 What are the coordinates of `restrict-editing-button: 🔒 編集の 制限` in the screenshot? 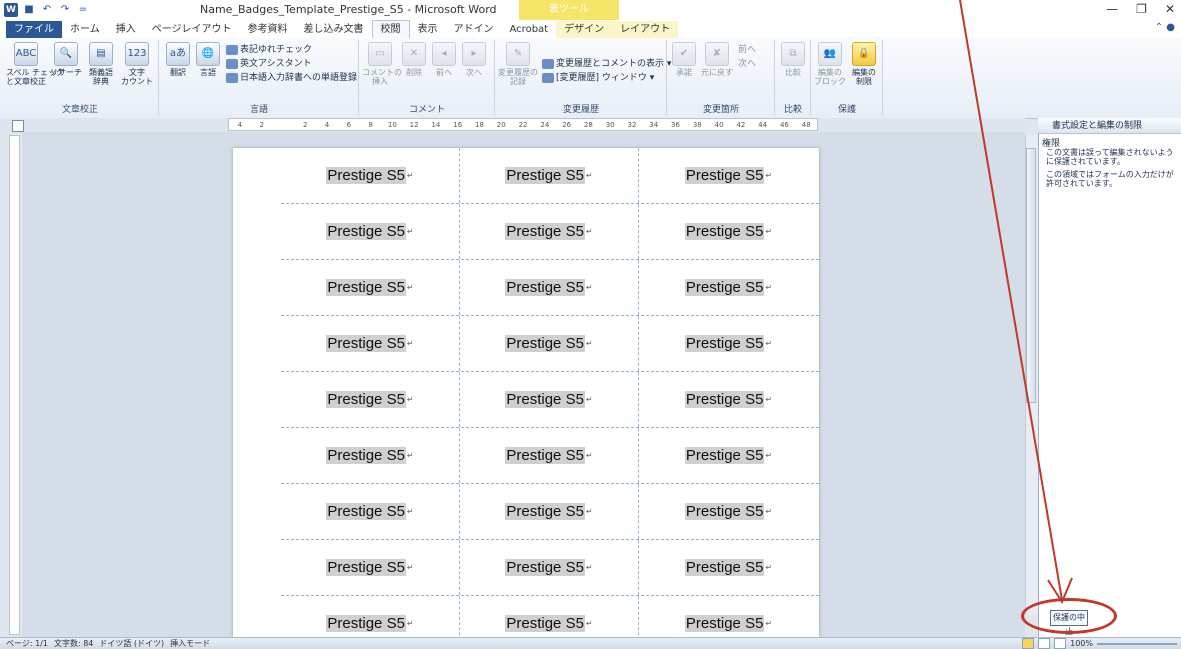 It's located at (864, 64).